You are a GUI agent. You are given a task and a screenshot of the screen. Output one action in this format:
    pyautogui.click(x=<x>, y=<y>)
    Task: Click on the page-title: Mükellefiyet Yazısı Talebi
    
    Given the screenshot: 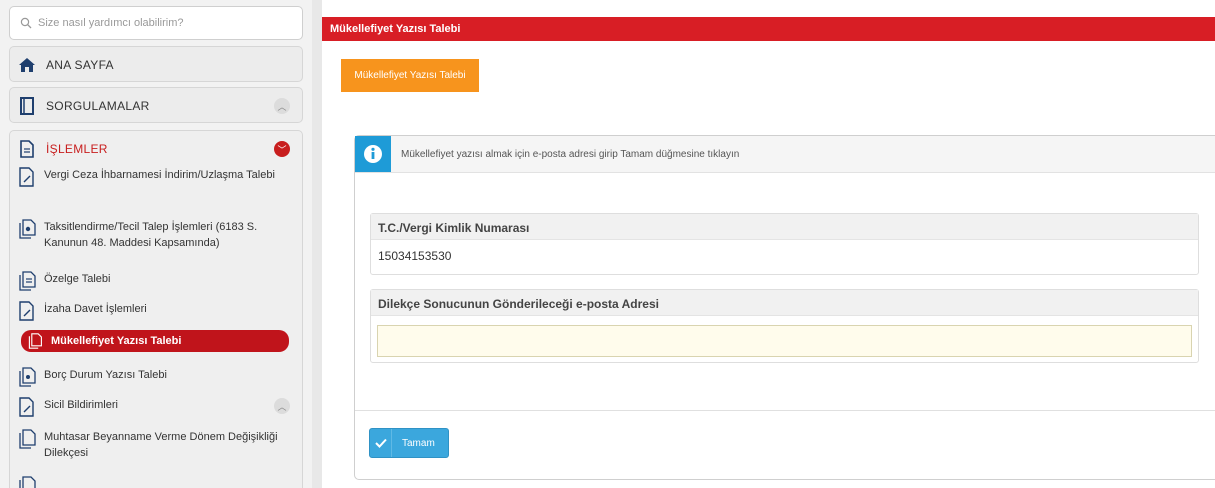 What is the action you would take?
    pyautogui.click(x=768, y=29)
    